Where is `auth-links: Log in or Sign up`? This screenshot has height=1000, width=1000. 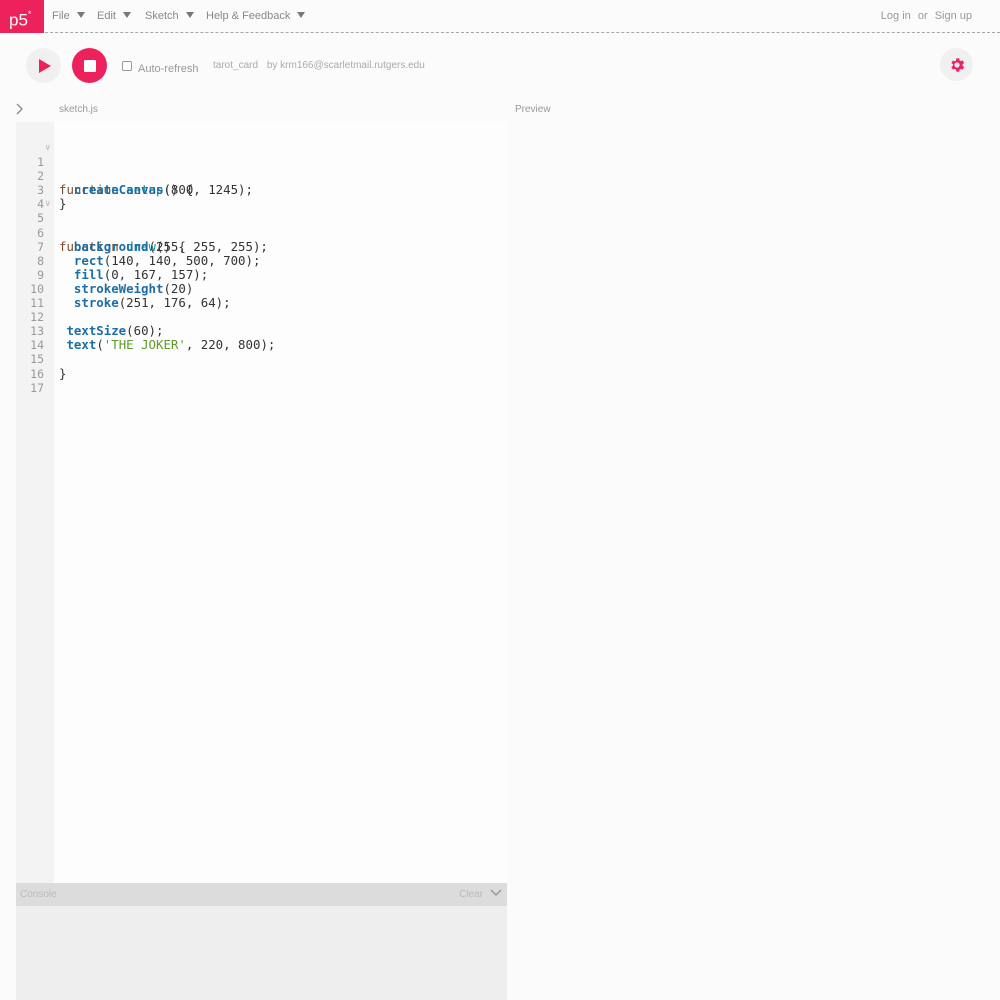
auth-links: Log in or Sign up is located at coordinates (924, 16).